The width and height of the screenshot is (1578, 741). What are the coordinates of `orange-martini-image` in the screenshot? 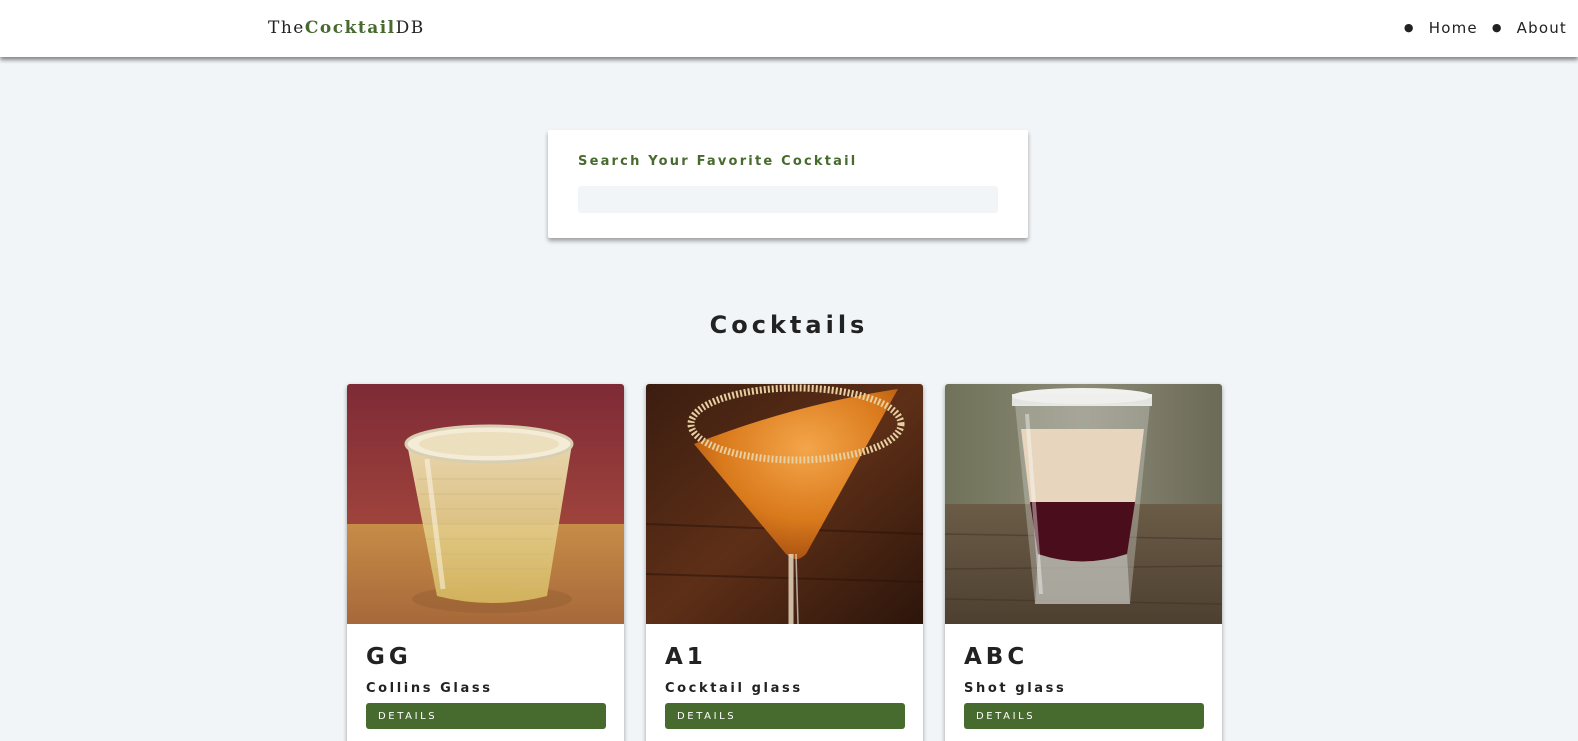 It's located at (784, 504).